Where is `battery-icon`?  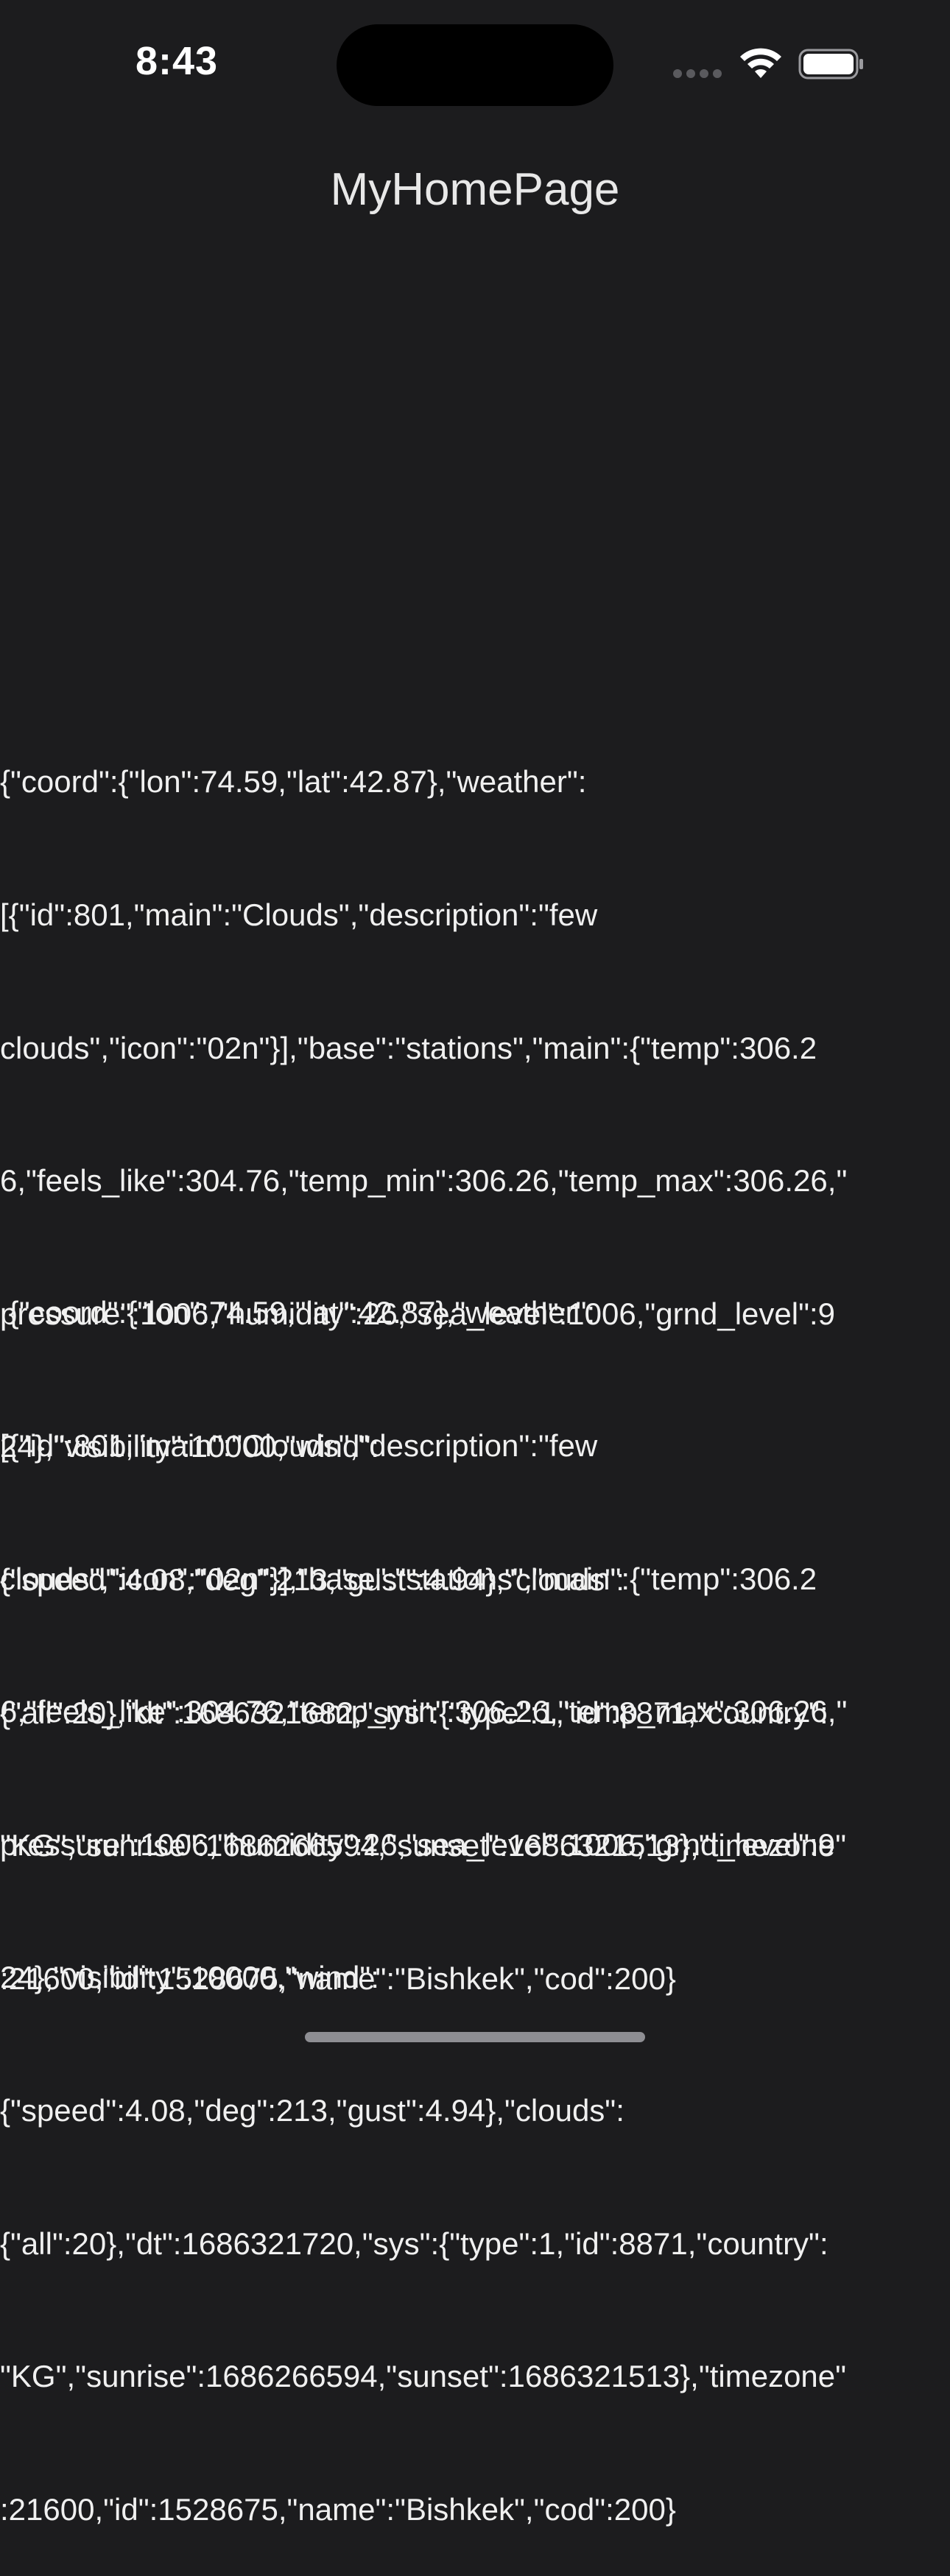
battery-icon is located at coordinates (830, 64).